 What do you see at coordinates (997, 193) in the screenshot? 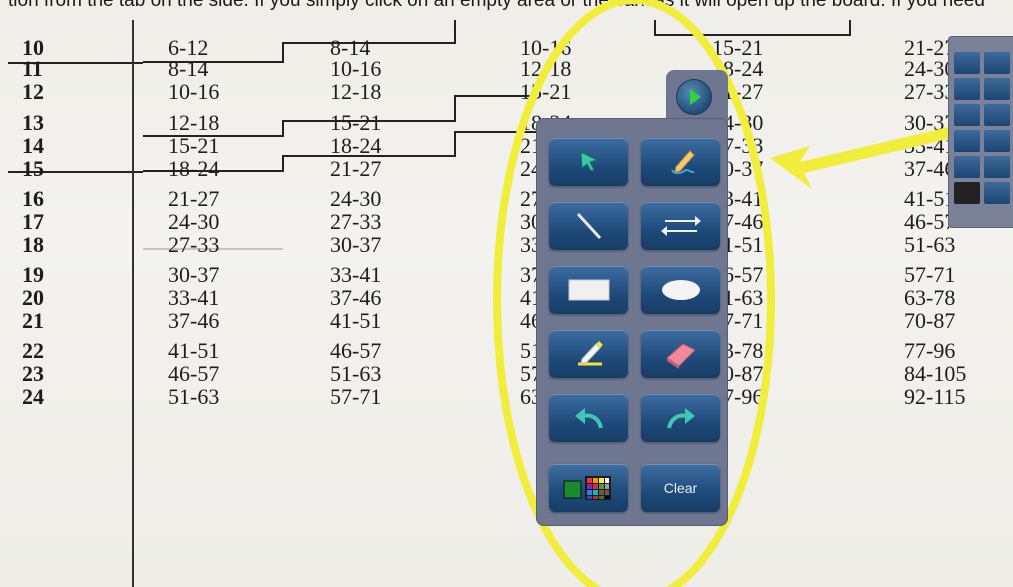
I see `mini-clear-button` at bounding box center [997, 193].